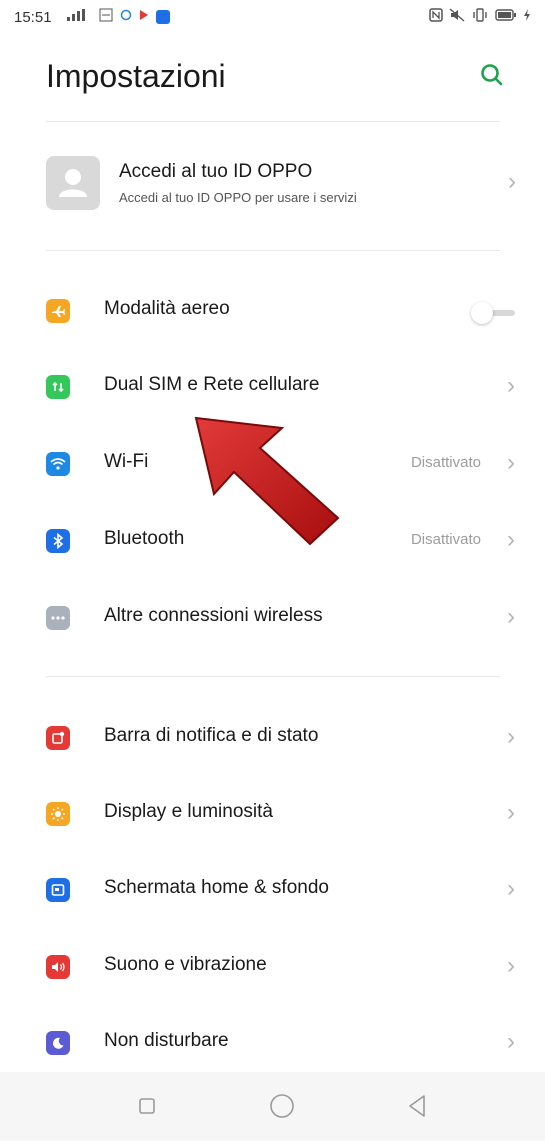 Image resolution: width=545 pixels, height=1146 pixels. What do you see at coordinates (267, 481) in the screenshot?
I see `annotation-arrow` at bounding box center [267, 481].